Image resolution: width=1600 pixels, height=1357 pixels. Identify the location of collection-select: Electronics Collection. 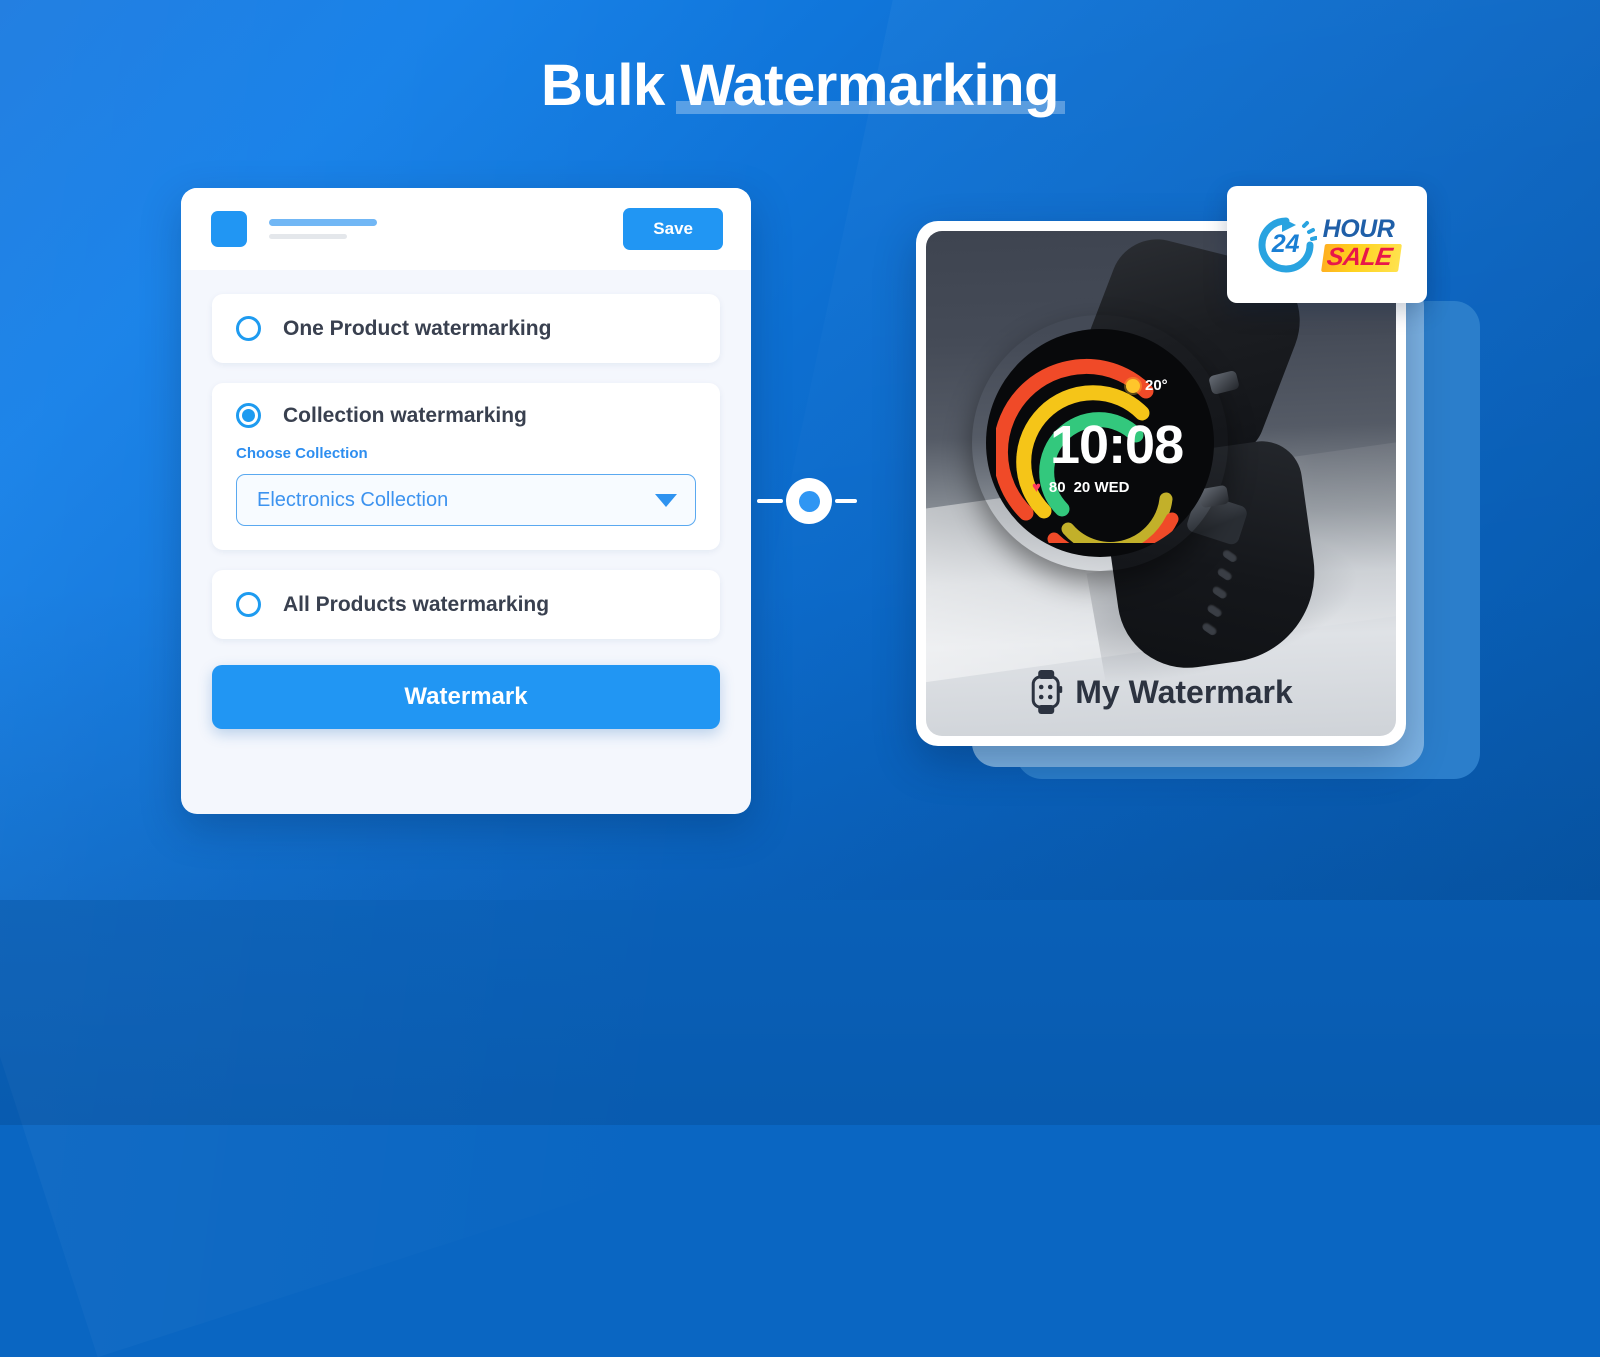
(466, 500).